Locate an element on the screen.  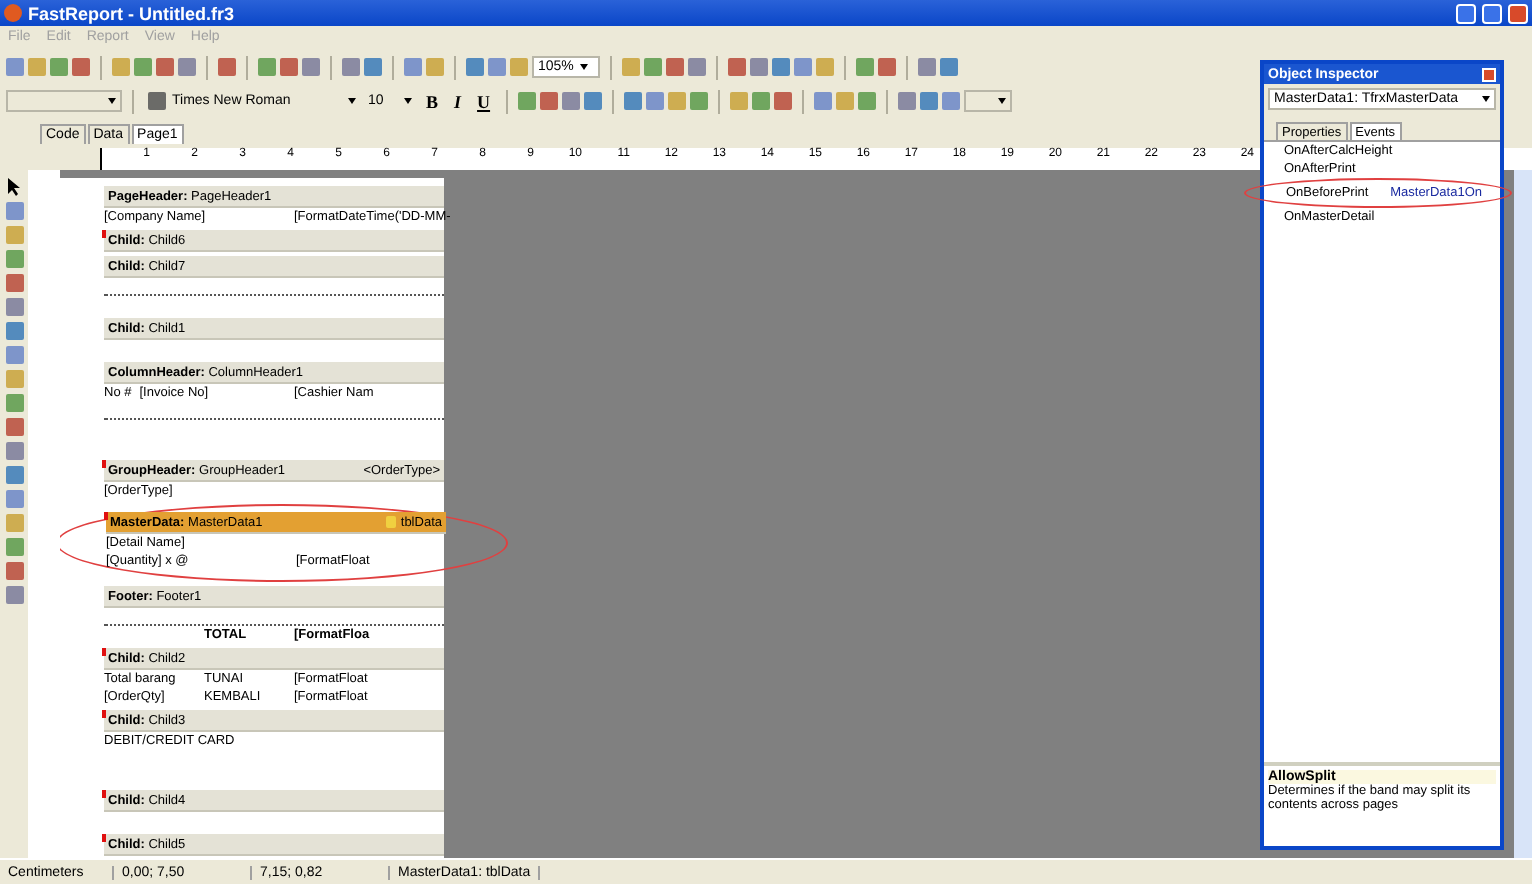
format-button: U is located at coordinates (484, 101).